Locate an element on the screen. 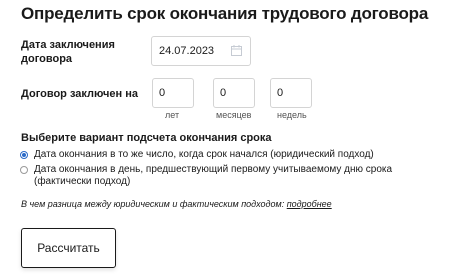 This screenshot has width=450, height=277. calculate-button: Рассчитать is located at coordinates (68, 248).